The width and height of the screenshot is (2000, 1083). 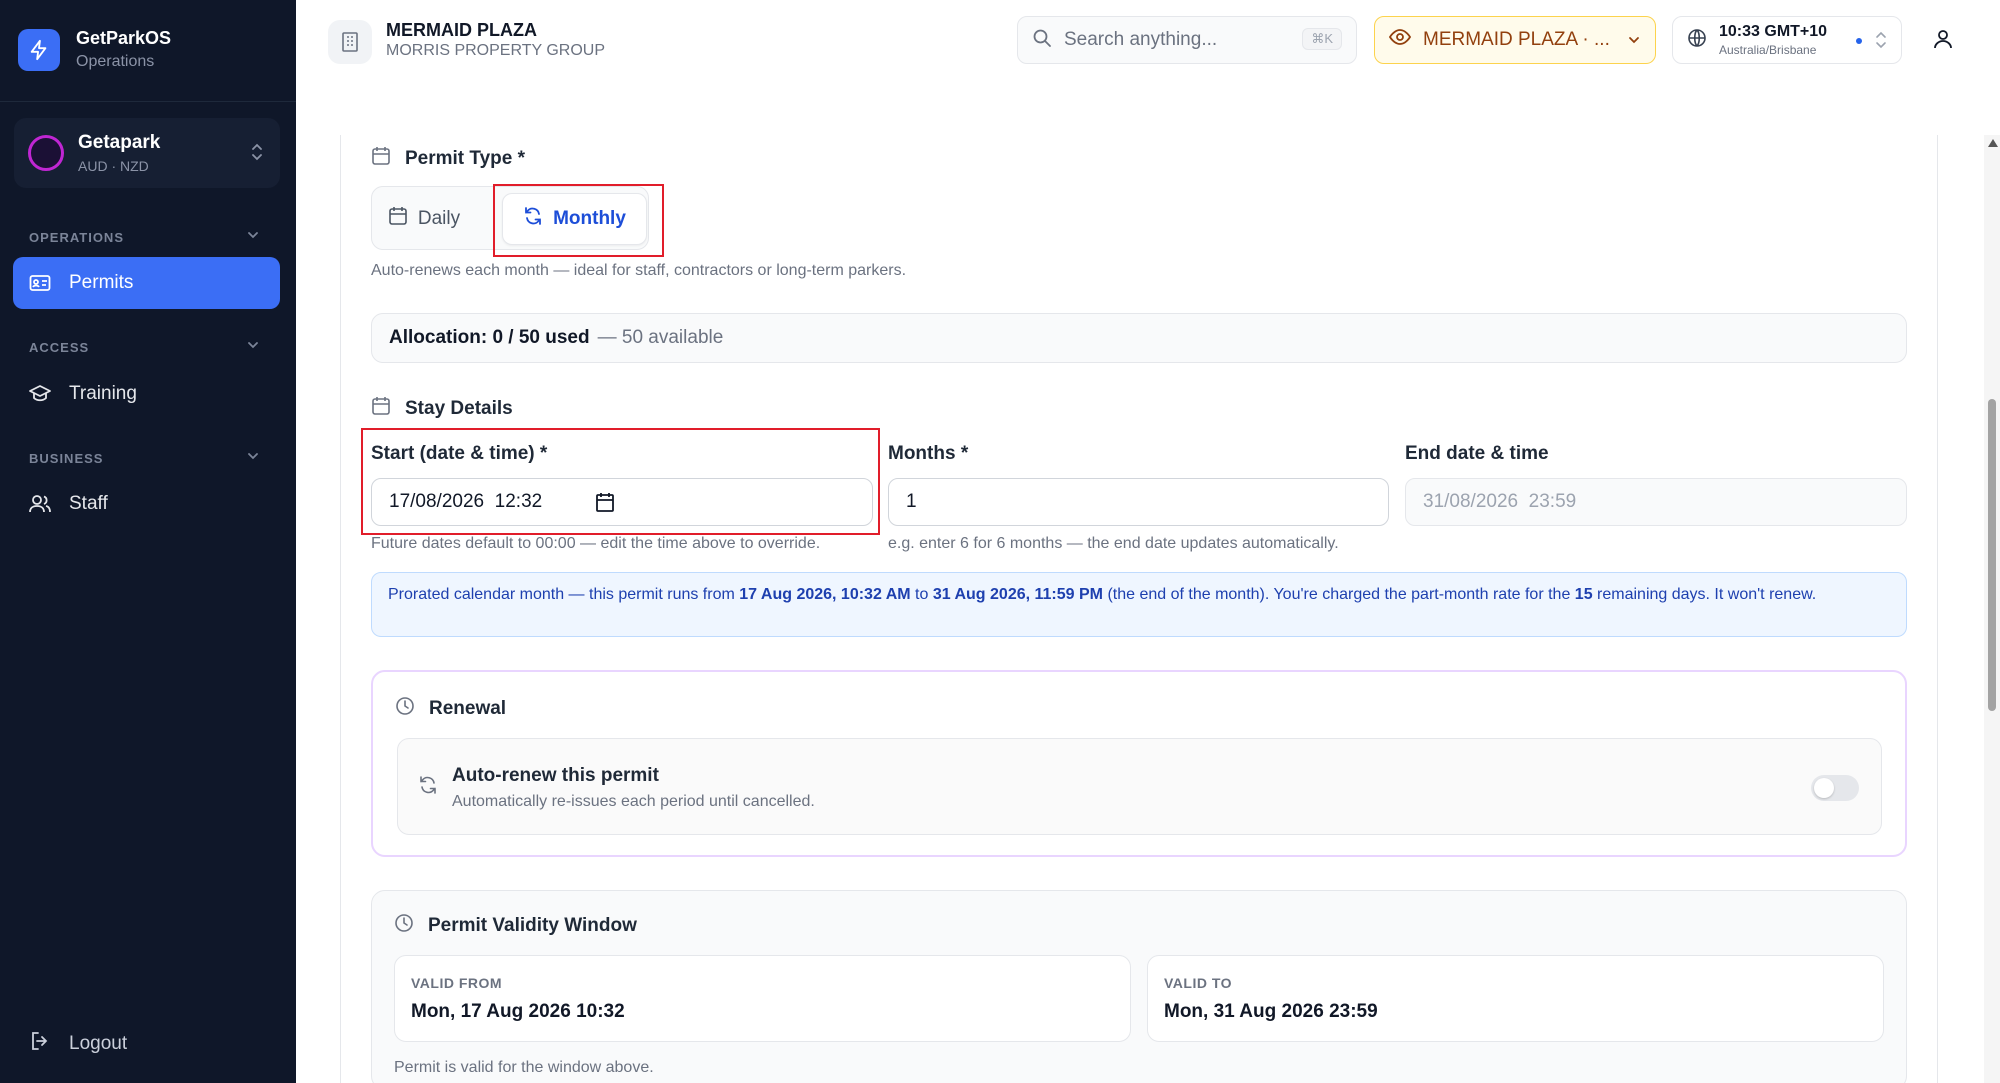 What do you see at coordinates (1139, 338) in the screenshot?
I see `allocation-bar: Allocation: 0 / 50 used — 50 available` at bounding box center [1139, 338].